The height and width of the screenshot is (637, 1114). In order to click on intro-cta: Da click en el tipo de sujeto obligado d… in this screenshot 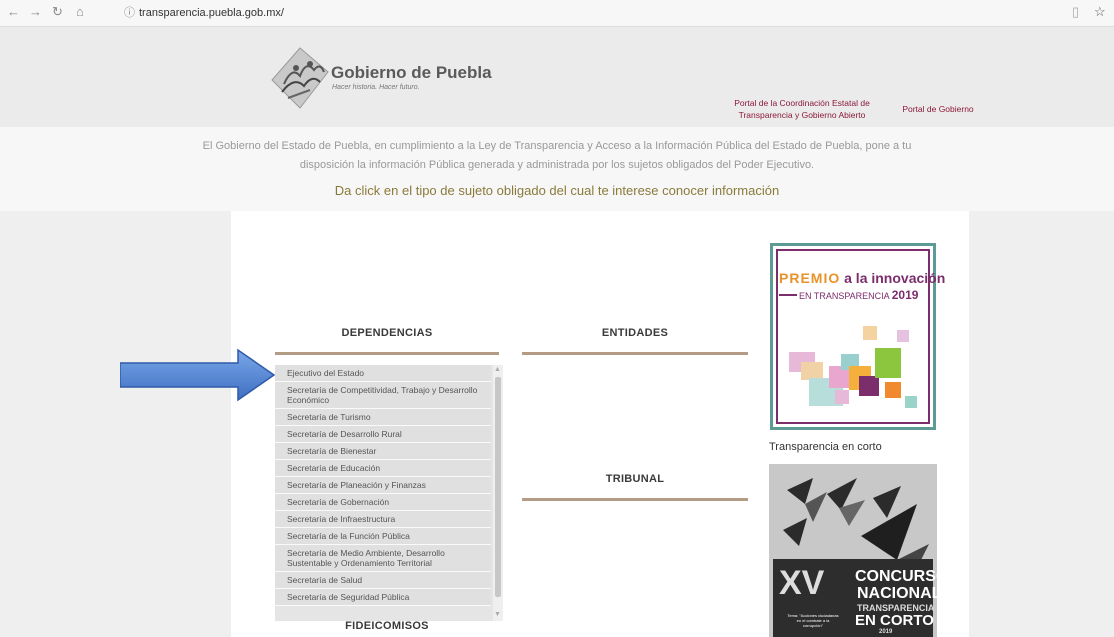, I will do `click(557, 190)`.